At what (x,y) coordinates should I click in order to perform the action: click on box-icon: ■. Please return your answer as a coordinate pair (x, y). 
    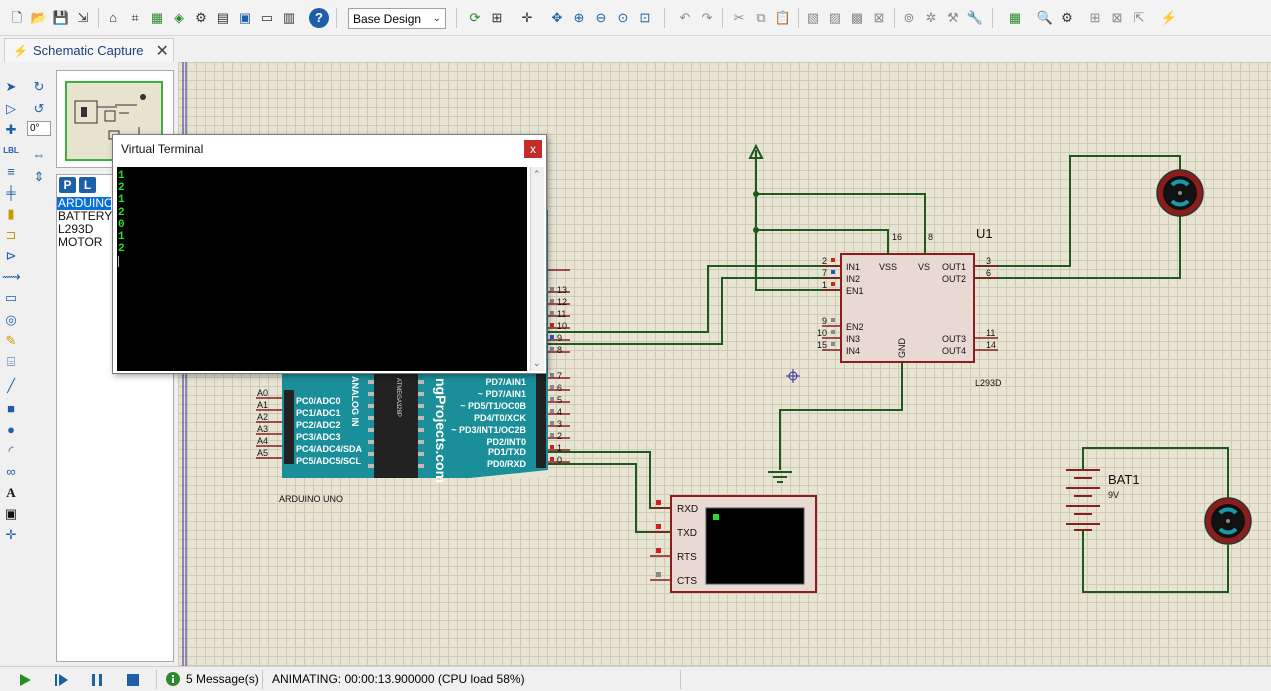
    Looking at the image, I should click on (11, 409).